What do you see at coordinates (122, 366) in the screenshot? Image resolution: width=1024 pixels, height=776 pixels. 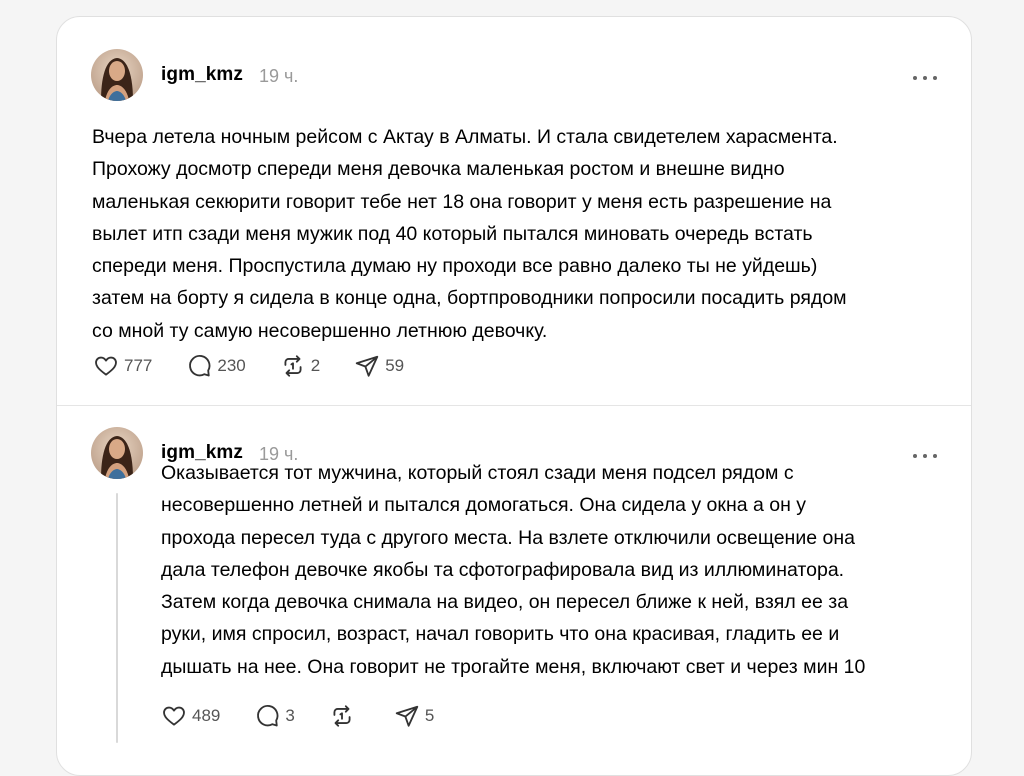 I see `like-button: 777` at bounding box center [122, 366].